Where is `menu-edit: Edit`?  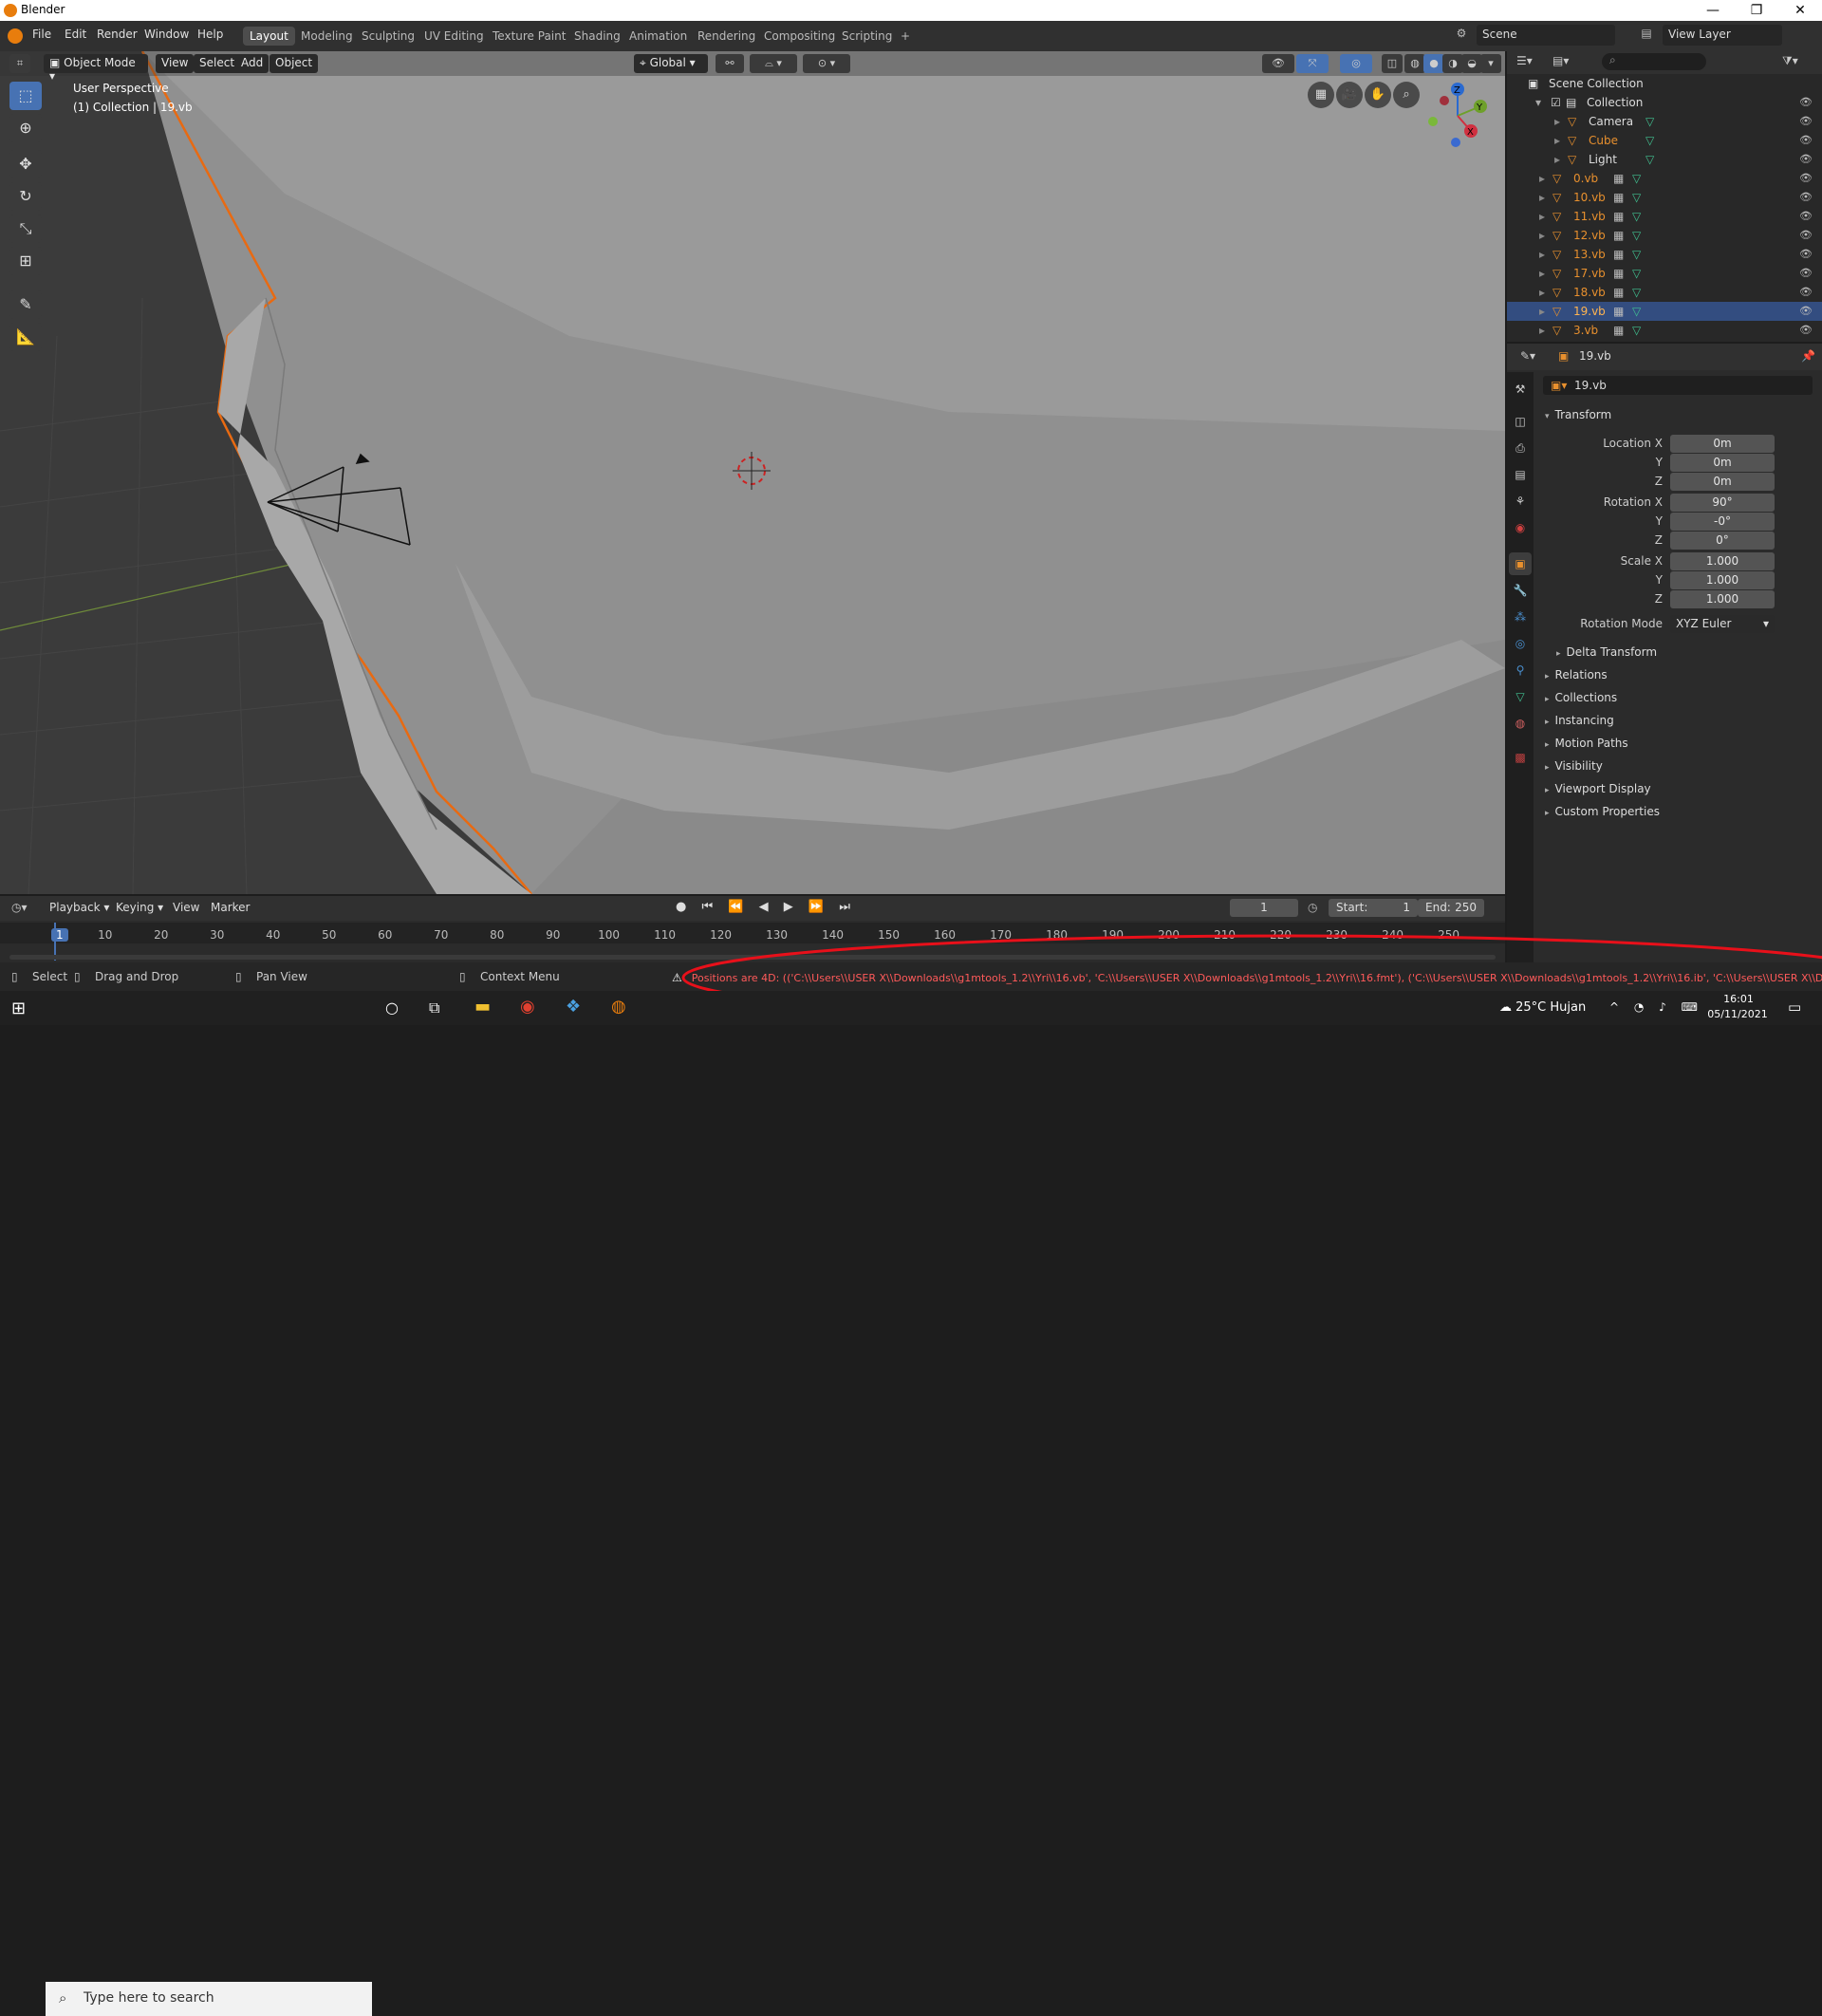
menu-edit: Edit is located at coordinates (75, 34).